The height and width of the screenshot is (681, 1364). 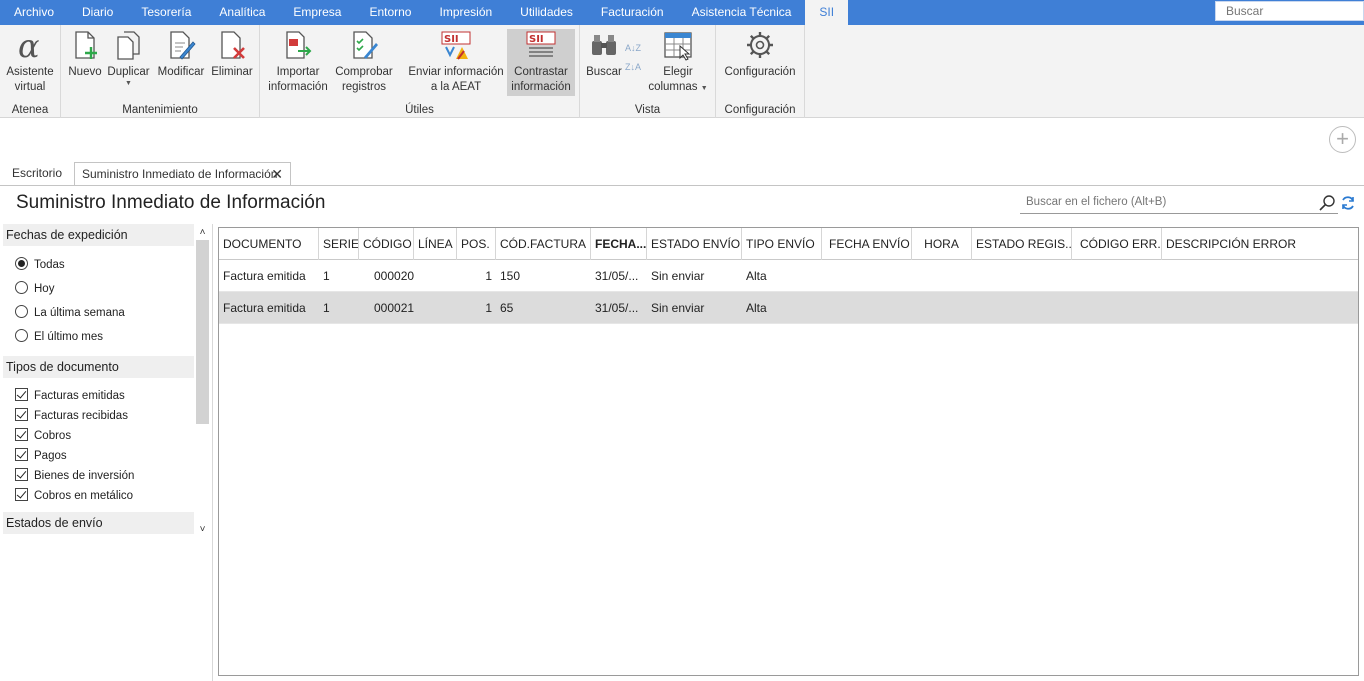 I want to click on col-tipo-envio: TIPO ENVÍO, so click(x=782, y=244).